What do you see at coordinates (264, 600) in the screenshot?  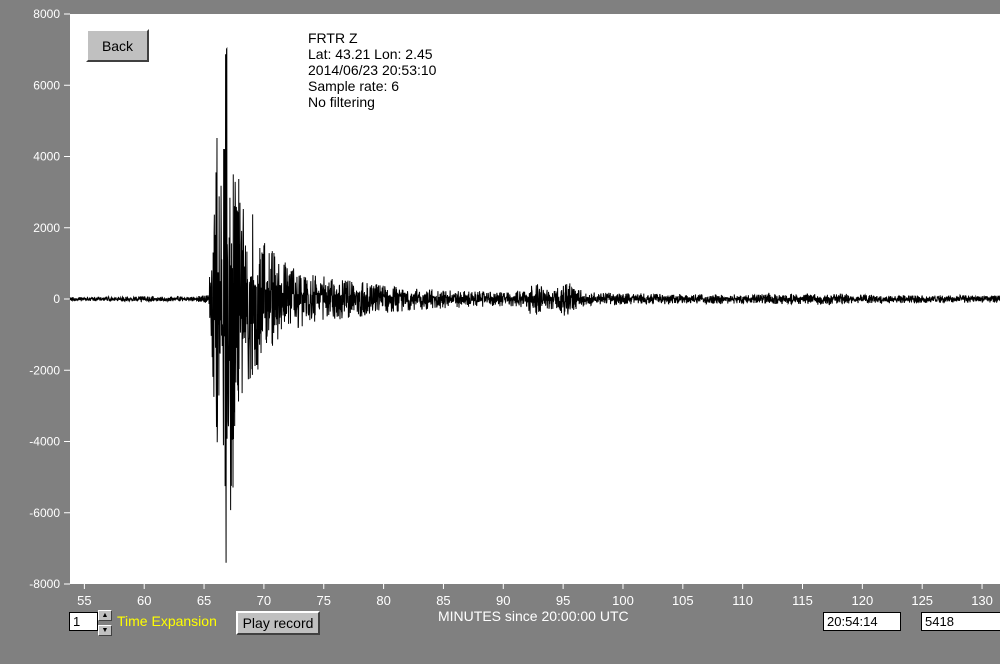 I see `x-tick-label: 70` at bounding box center [264, 600].